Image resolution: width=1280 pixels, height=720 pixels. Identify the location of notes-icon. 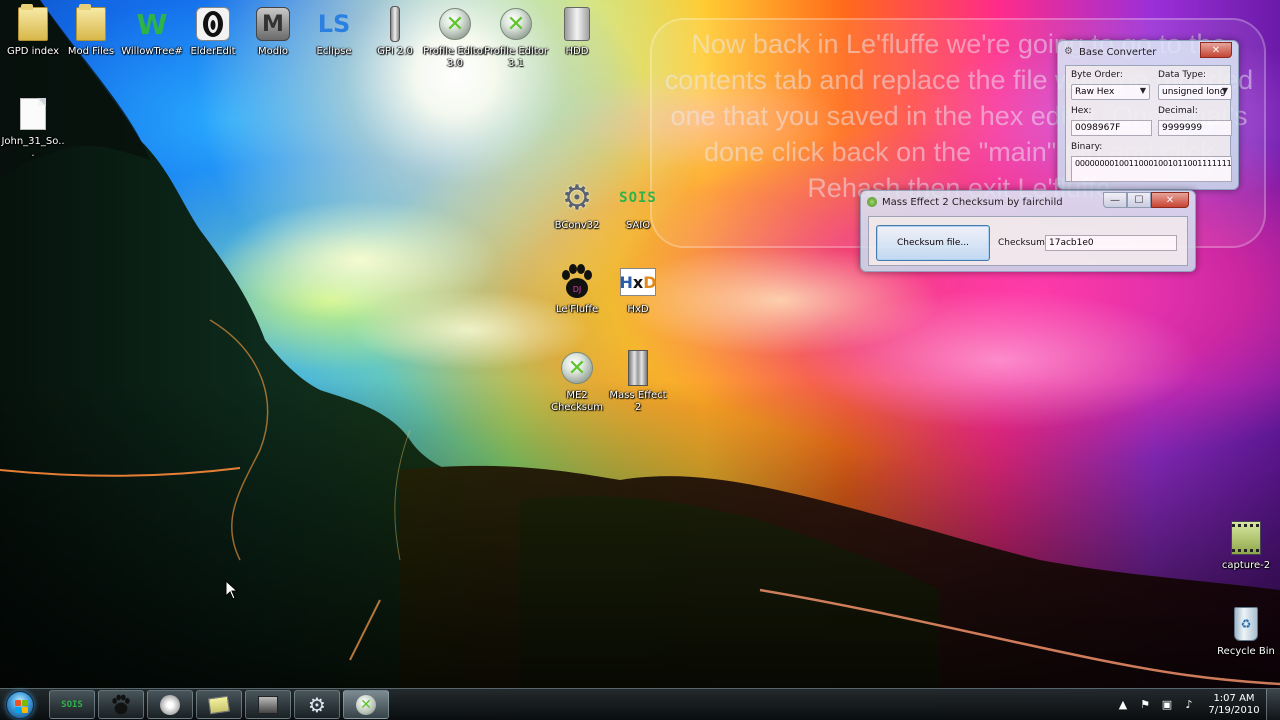
(219, 704).